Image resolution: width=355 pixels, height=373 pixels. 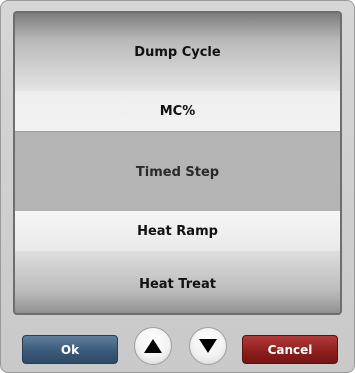 What do you see at coordinates (290, 349) in the screenshot?
I see `cancel-button: Cancel` at bounding box center [290, 349].